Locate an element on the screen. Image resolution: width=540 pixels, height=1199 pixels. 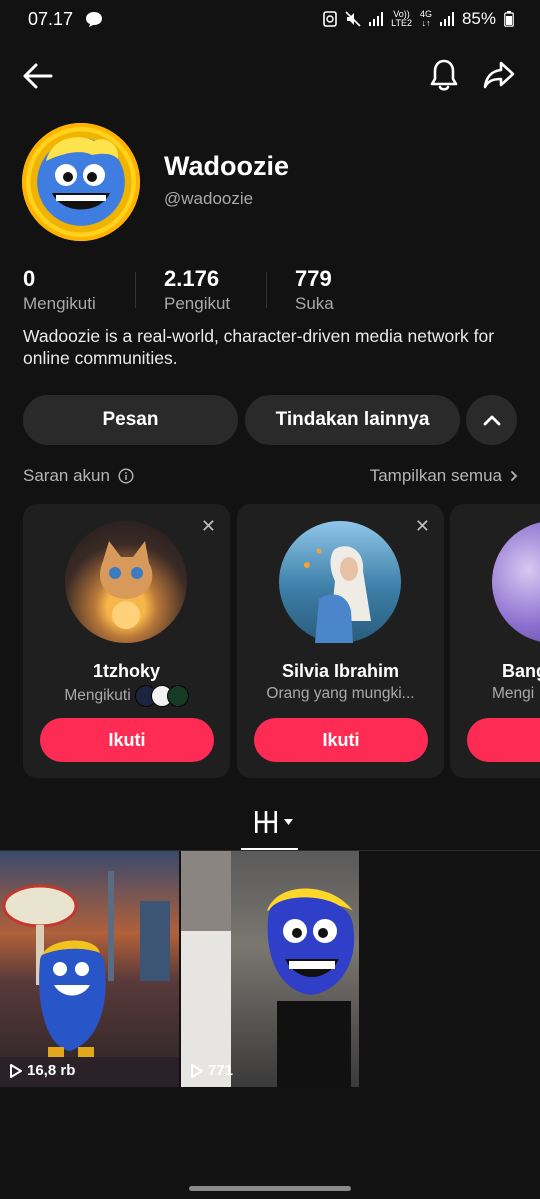
view-count: 771 is located at coordinates (211, 1070).